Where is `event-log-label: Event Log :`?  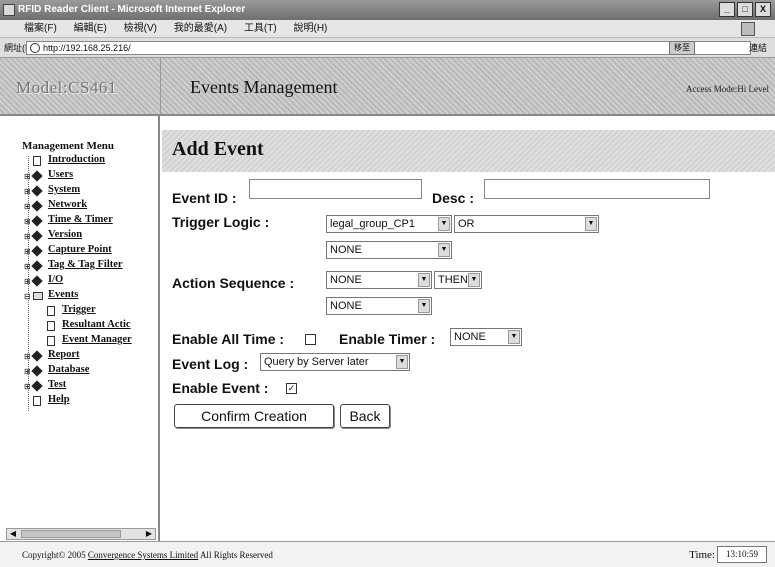
event-log-label: Event Log : is located at coordinates (210, 364).